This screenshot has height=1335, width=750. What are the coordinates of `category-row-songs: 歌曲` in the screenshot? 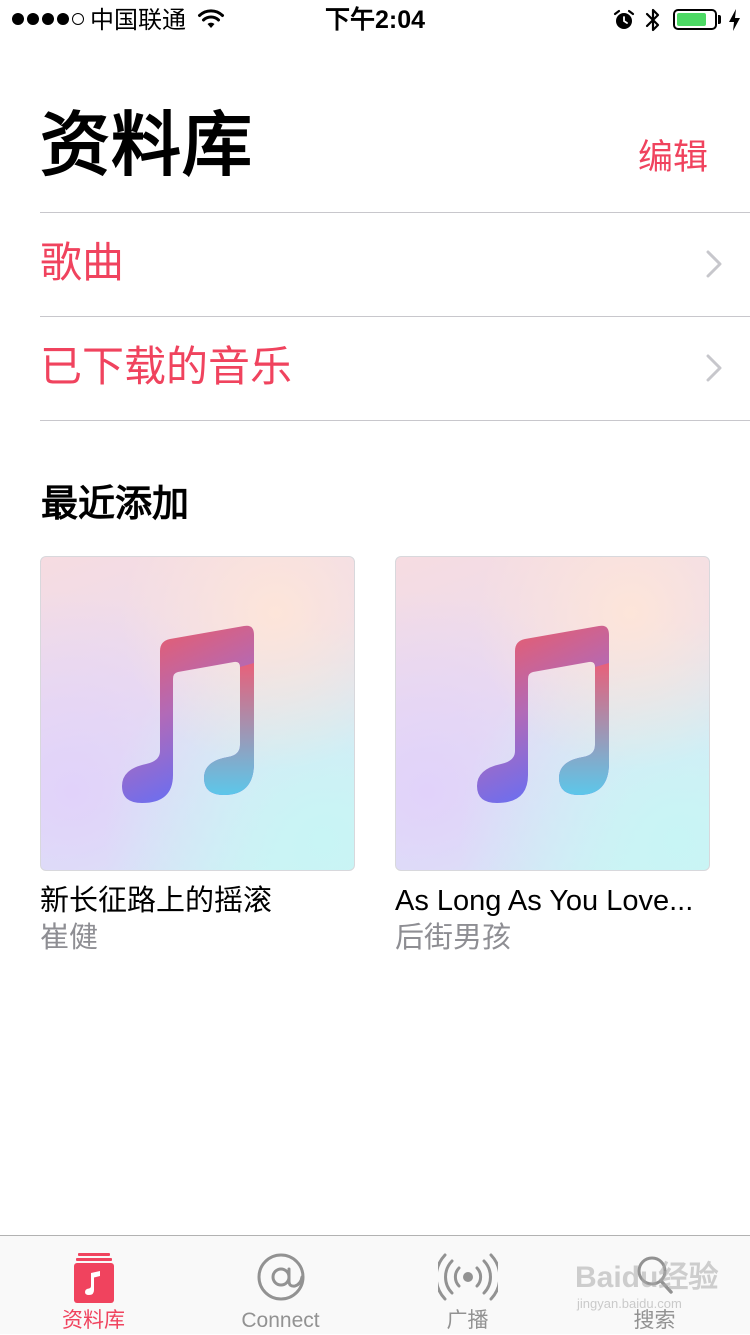 It's located at (395, 264).